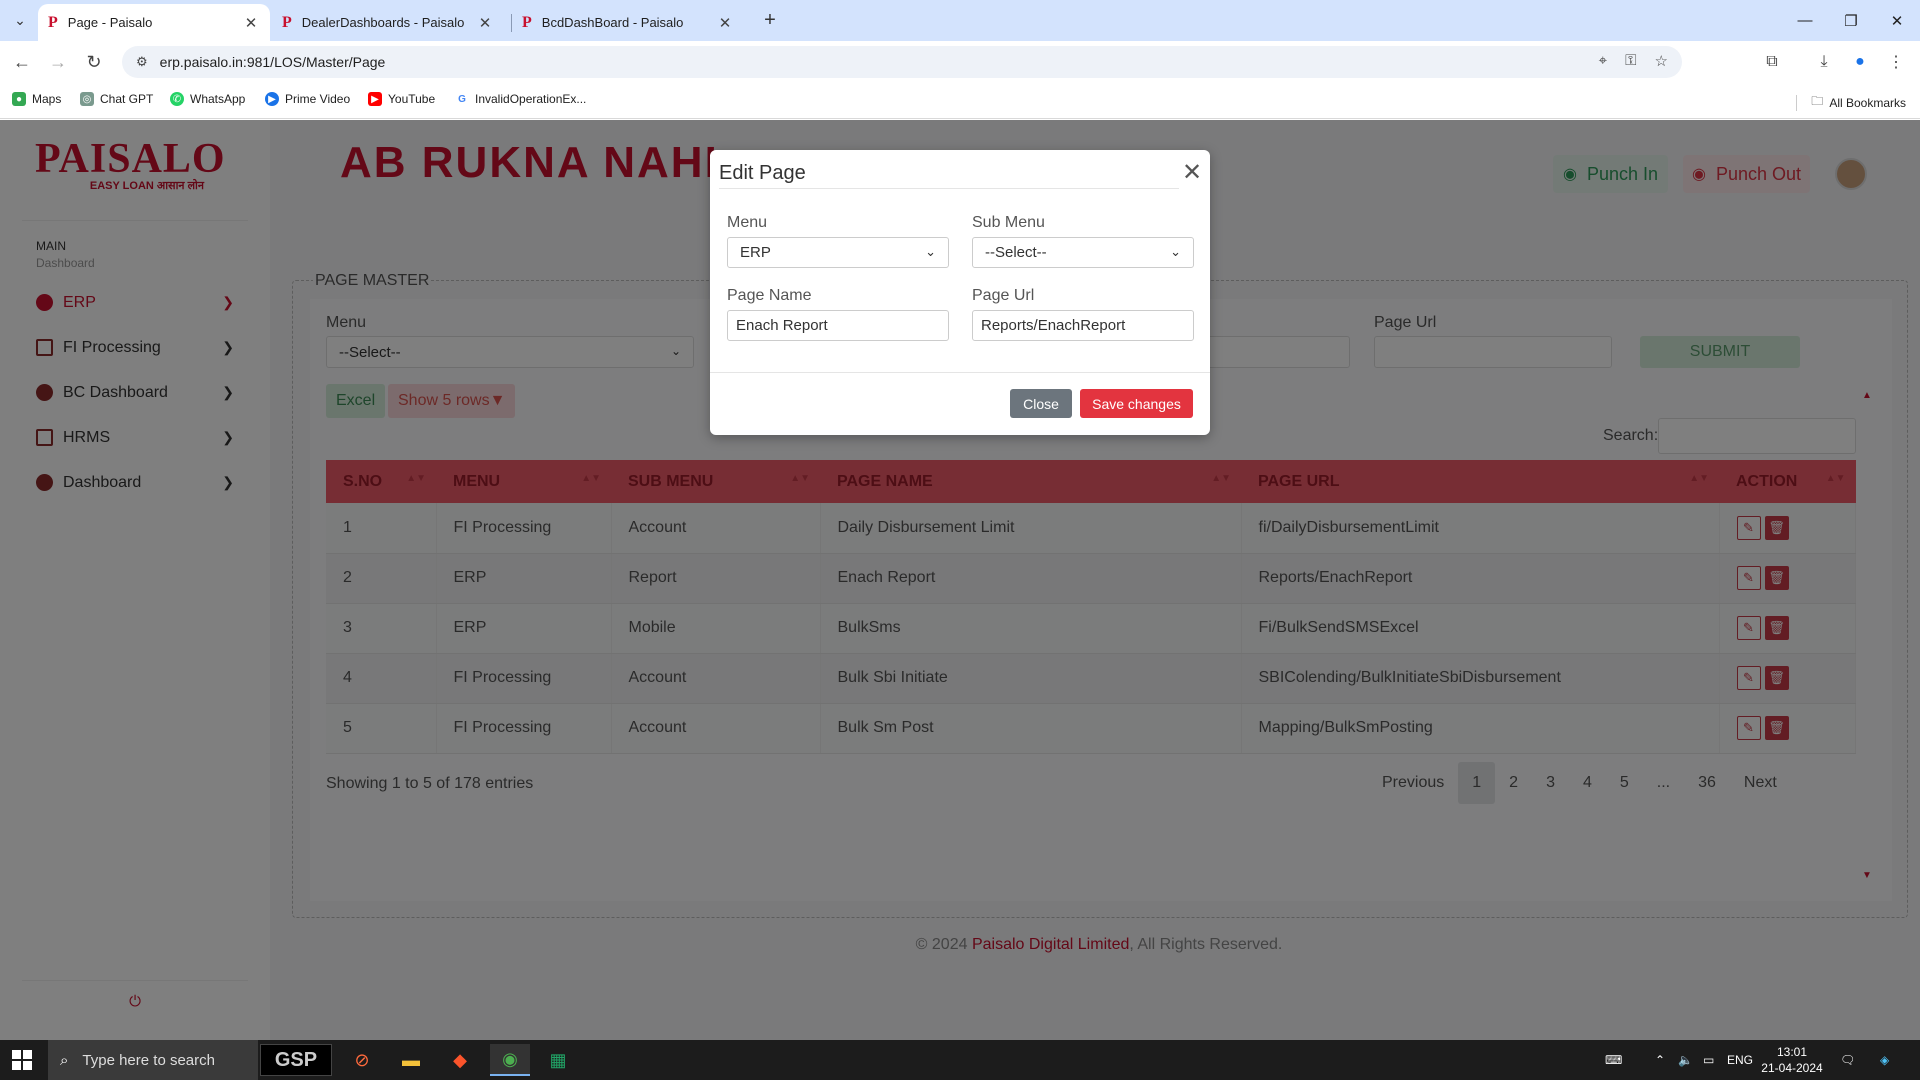 The image size is (1920, 1080). What do you see at coordinates (1708, 1060) in the screenshot?
I see `network-icon: ▭` at bounding box center [1708, 1060].